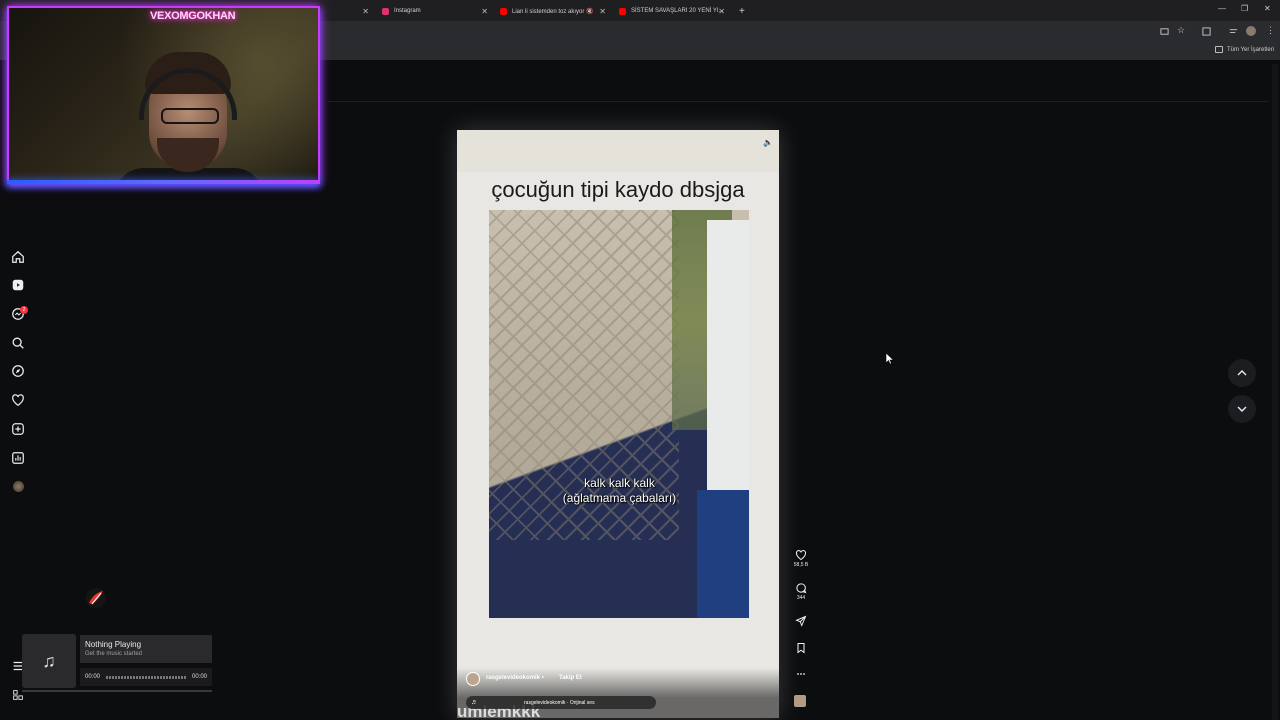 Image resolution: width=1280 pixels, height=720 pixels. What do you see at coordinates (1164, 31) in the screenshot?
I see `cast-icon` at bounding box center [1164, 31].